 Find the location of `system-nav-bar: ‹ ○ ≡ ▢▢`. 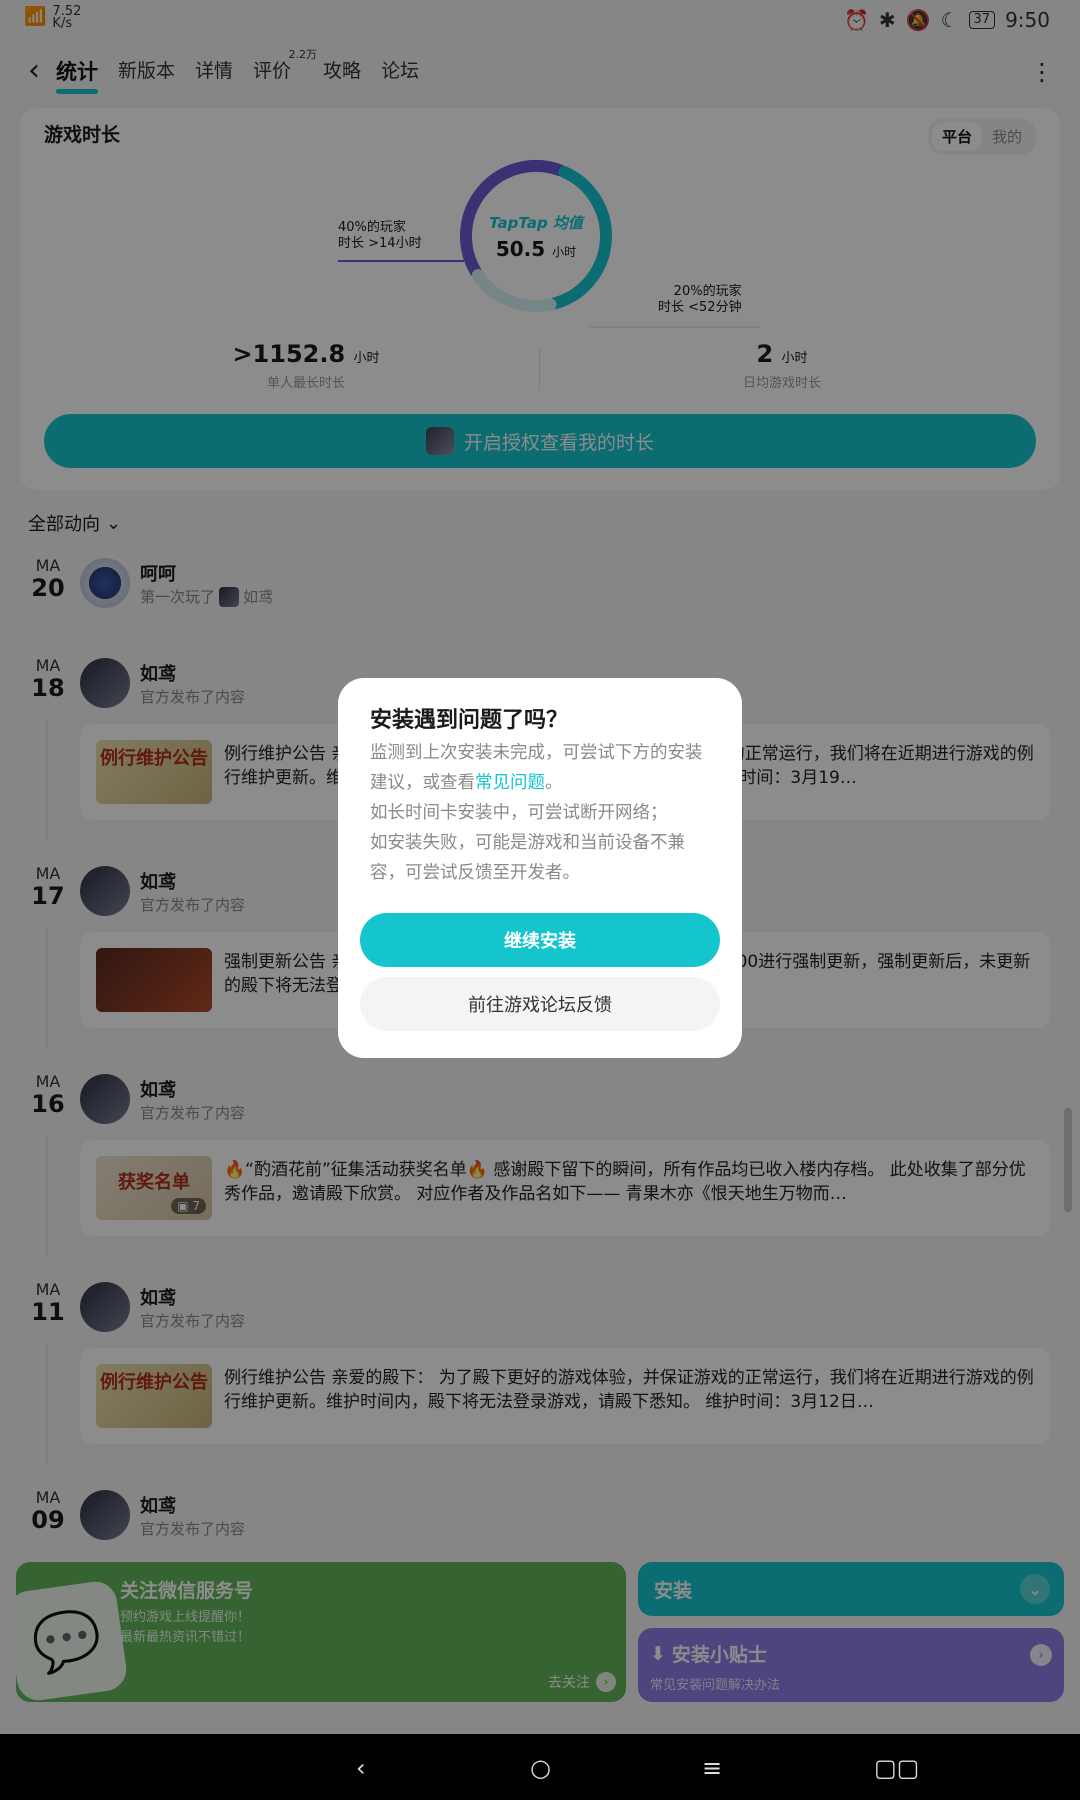

system-nav-bar: ‹ ○ ≡ ▢▢ is located at coordinates (540, 1767).